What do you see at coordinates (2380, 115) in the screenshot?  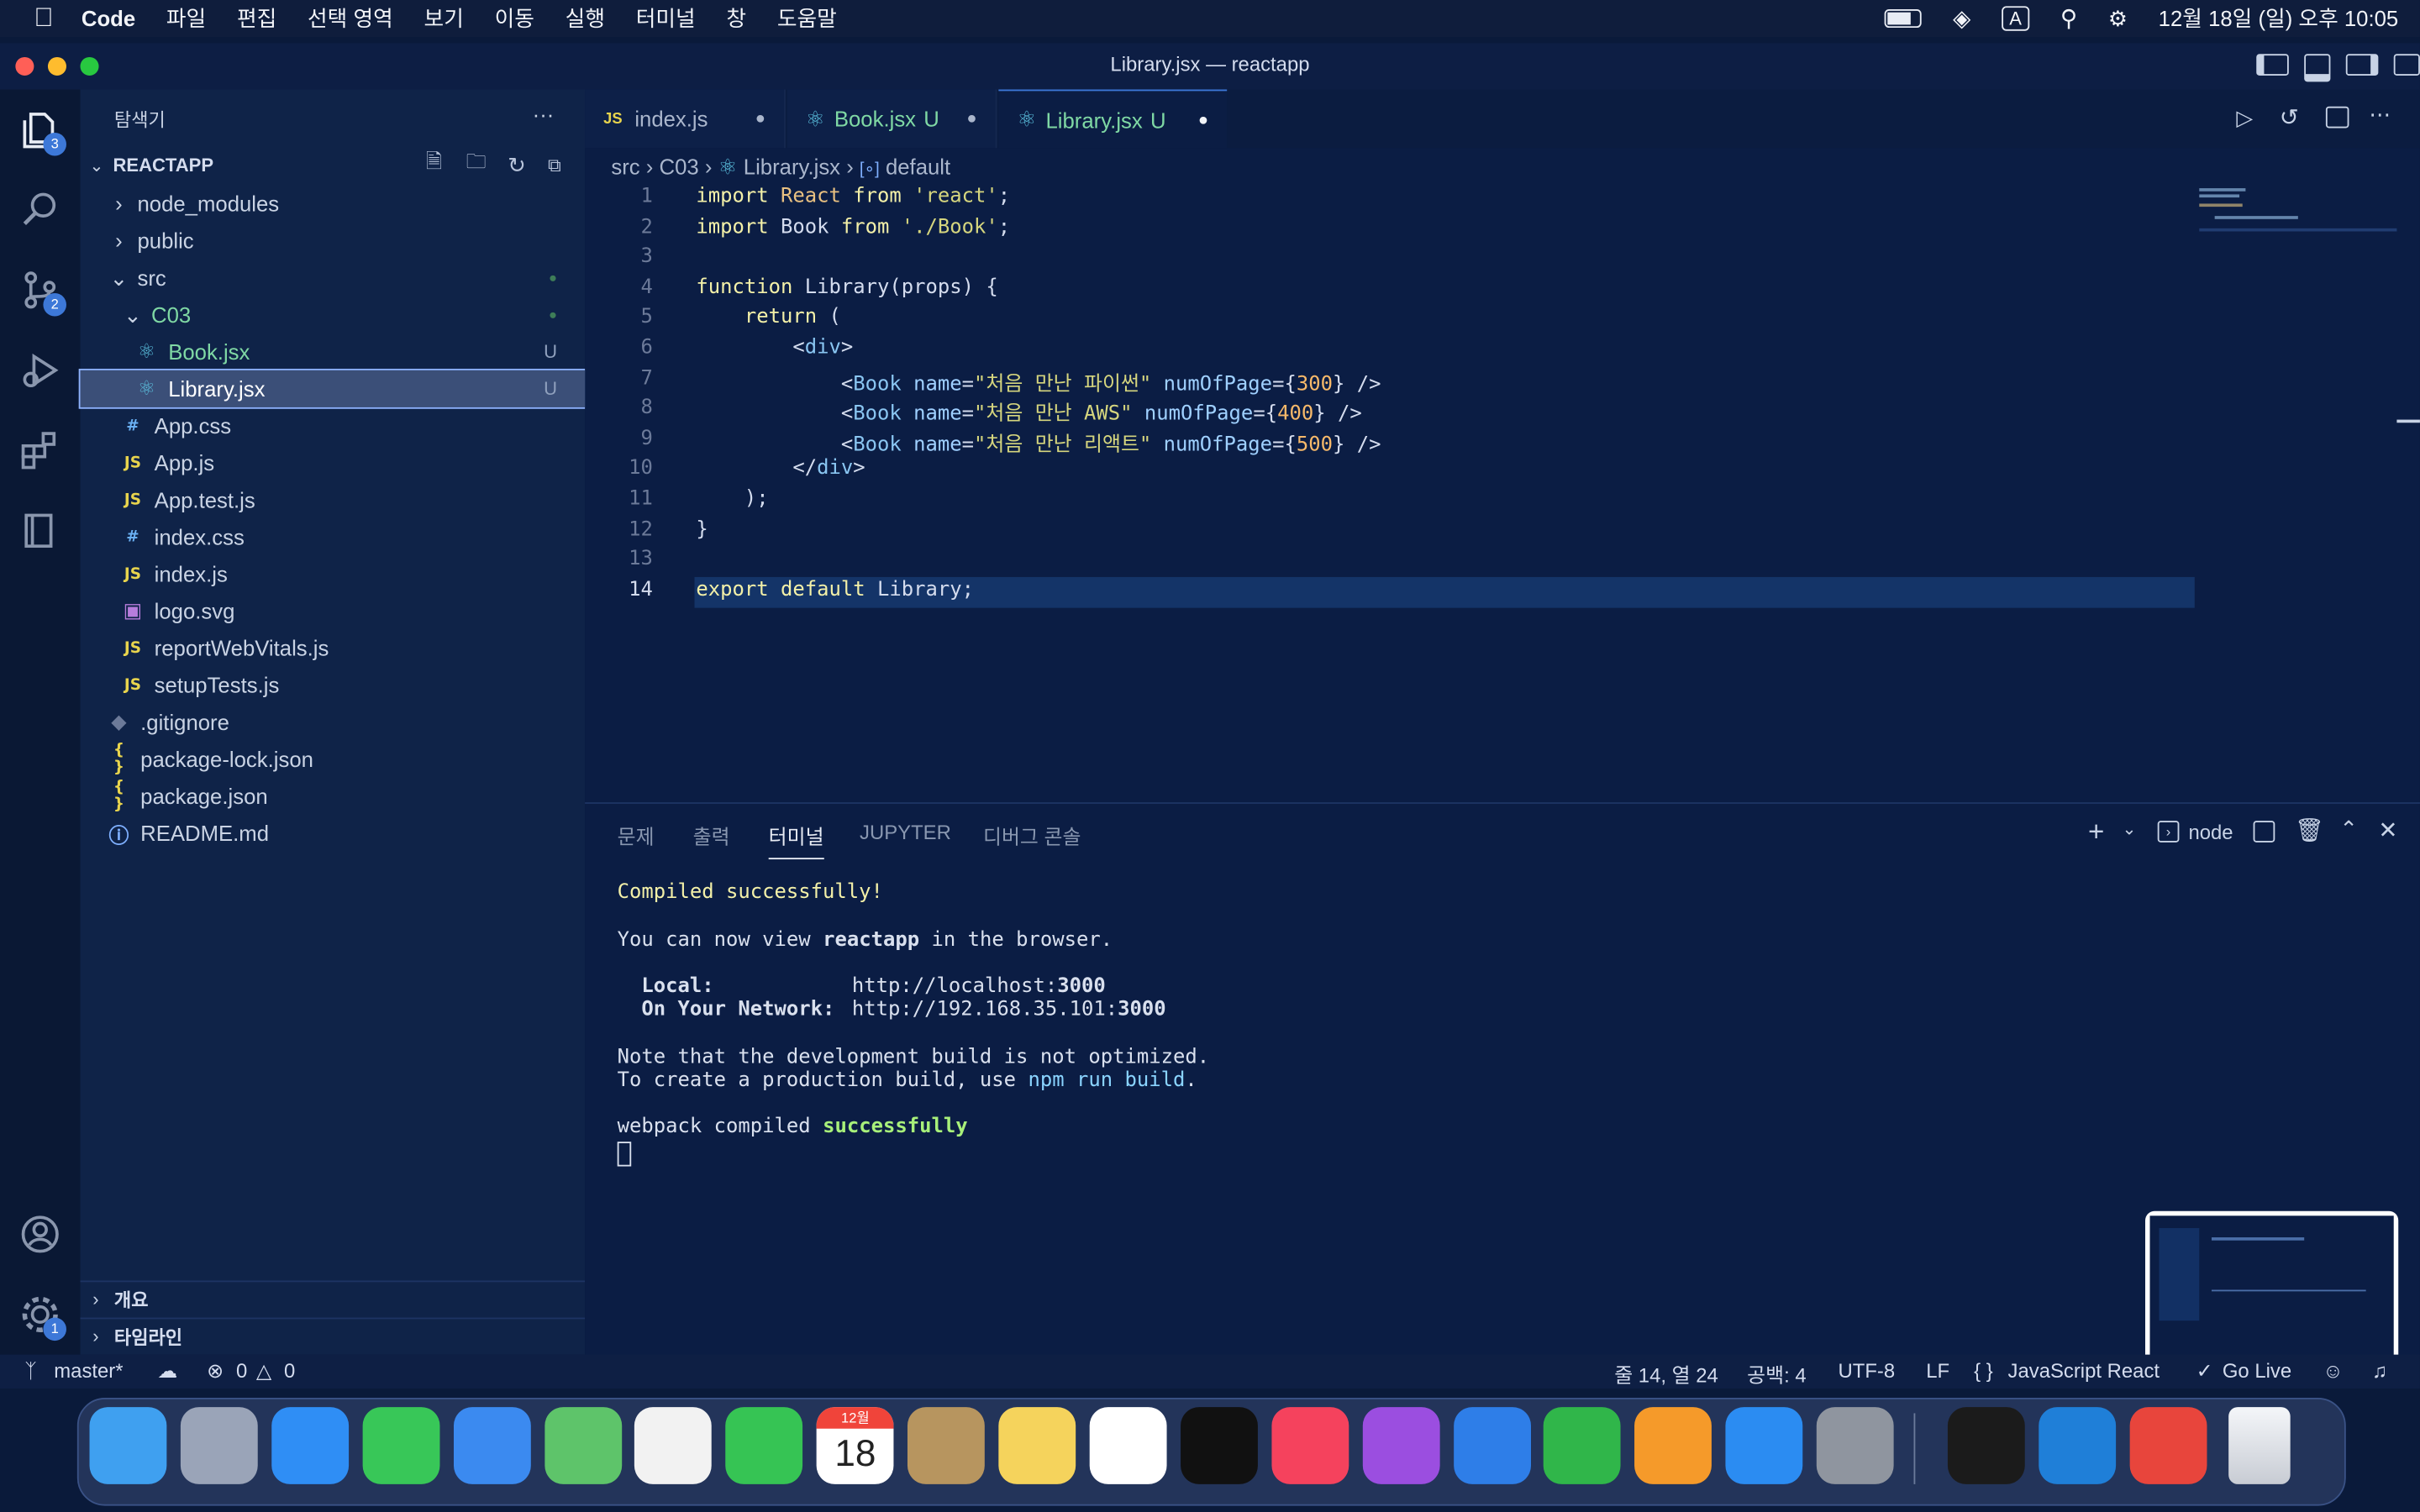 I see `editor-more-icon: ⋯` at bounding box center [2380, 115].